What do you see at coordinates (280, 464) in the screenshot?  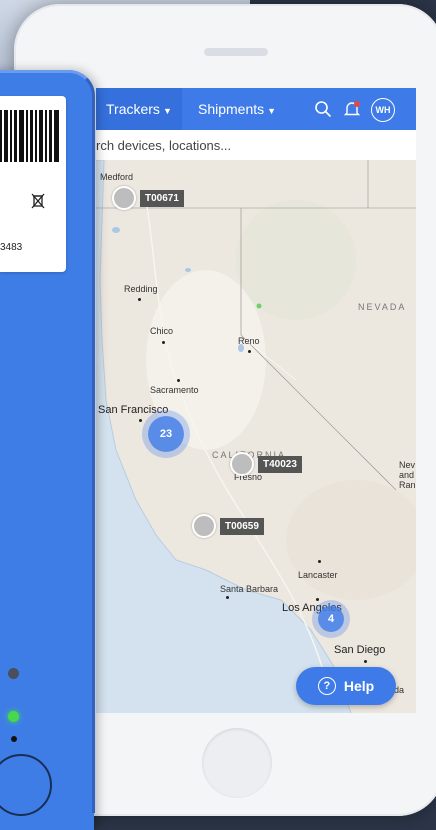 I see `tracker-id: T40023` at bounding box center [280, 464].